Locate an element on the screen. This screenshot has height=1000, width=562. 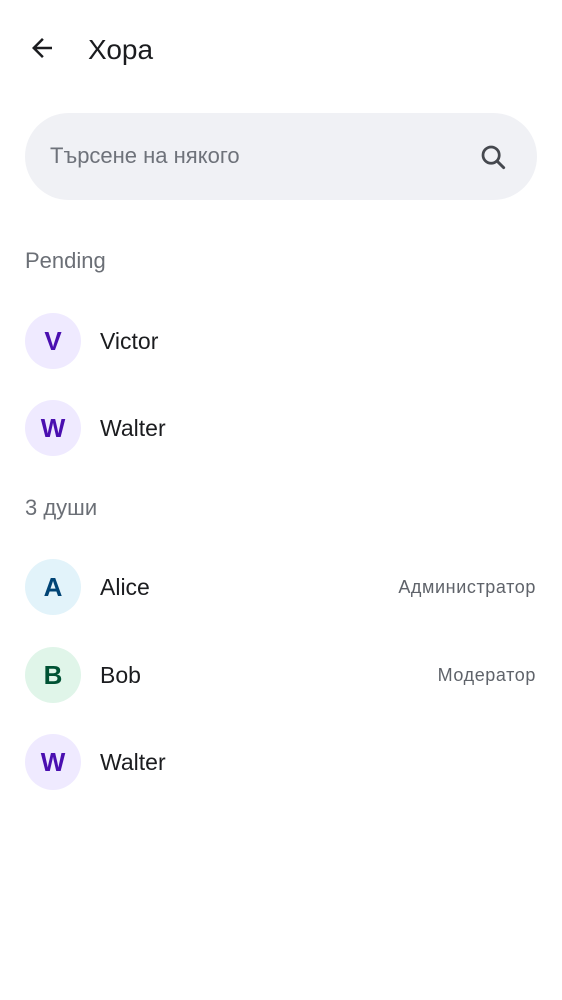
member-row-2: W Walter is located at coordinates (281, 762).